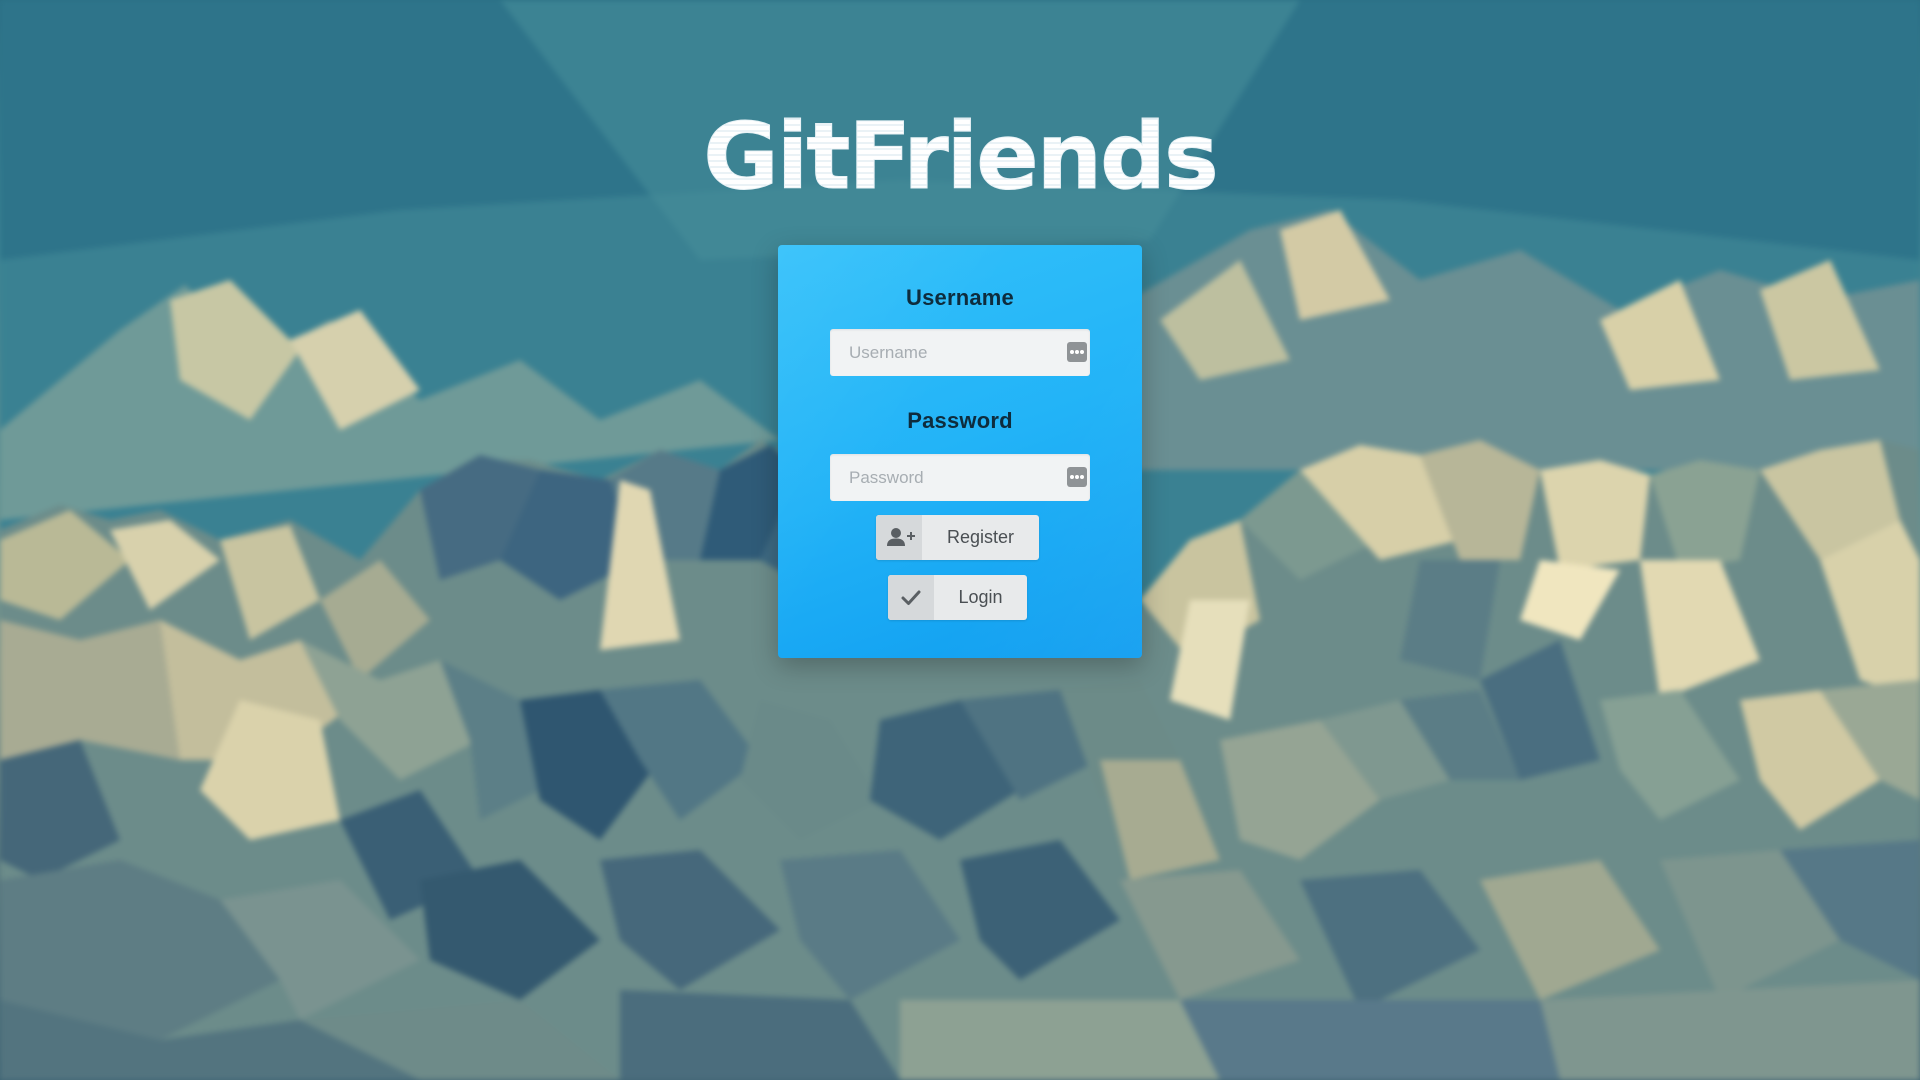  Describe the element at coordinates (980, 597) in the screenshot. I see `login-button-label: Login` at that location.